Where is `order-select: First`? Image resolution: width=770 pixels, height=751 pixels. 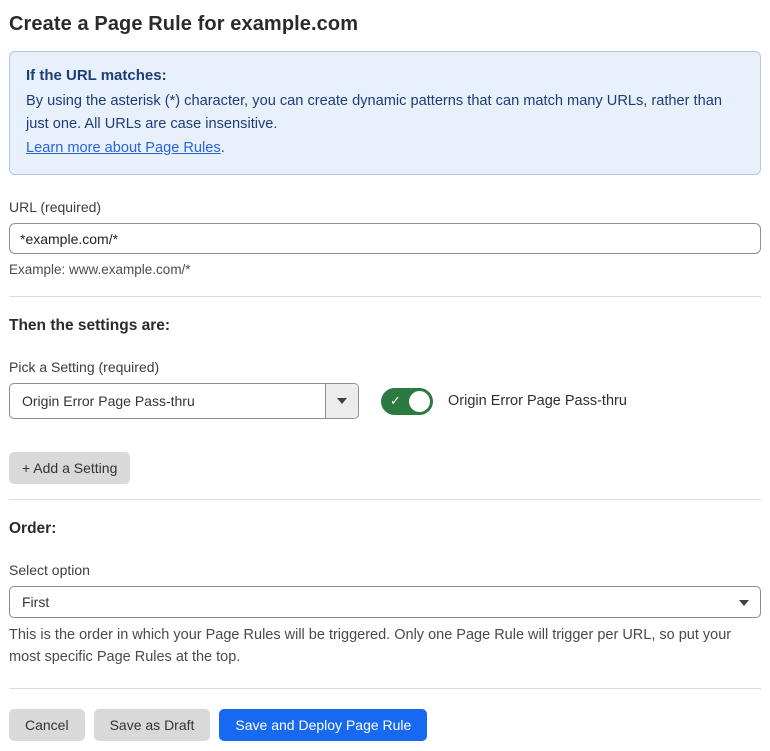 order-select: First is located at coordinates (385, 602).